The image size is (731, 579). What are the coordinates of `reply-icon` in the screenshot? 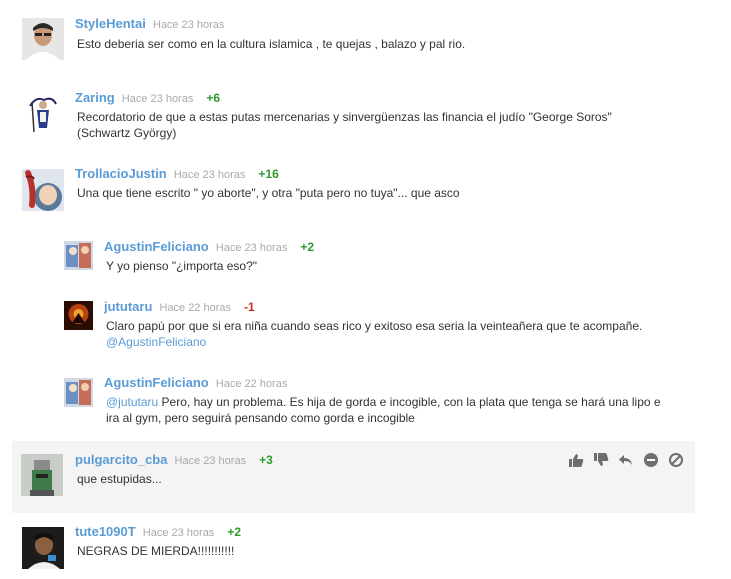 It's located at (626, 460).